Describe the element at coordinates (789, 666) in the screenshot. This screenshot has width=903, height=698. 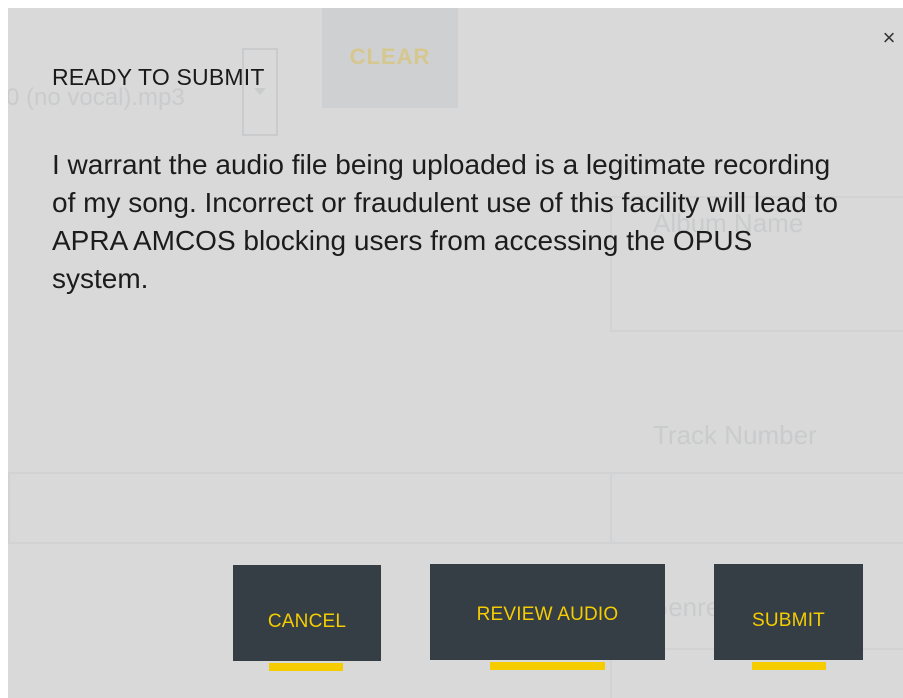
I see `submit-button-underline` at that location.